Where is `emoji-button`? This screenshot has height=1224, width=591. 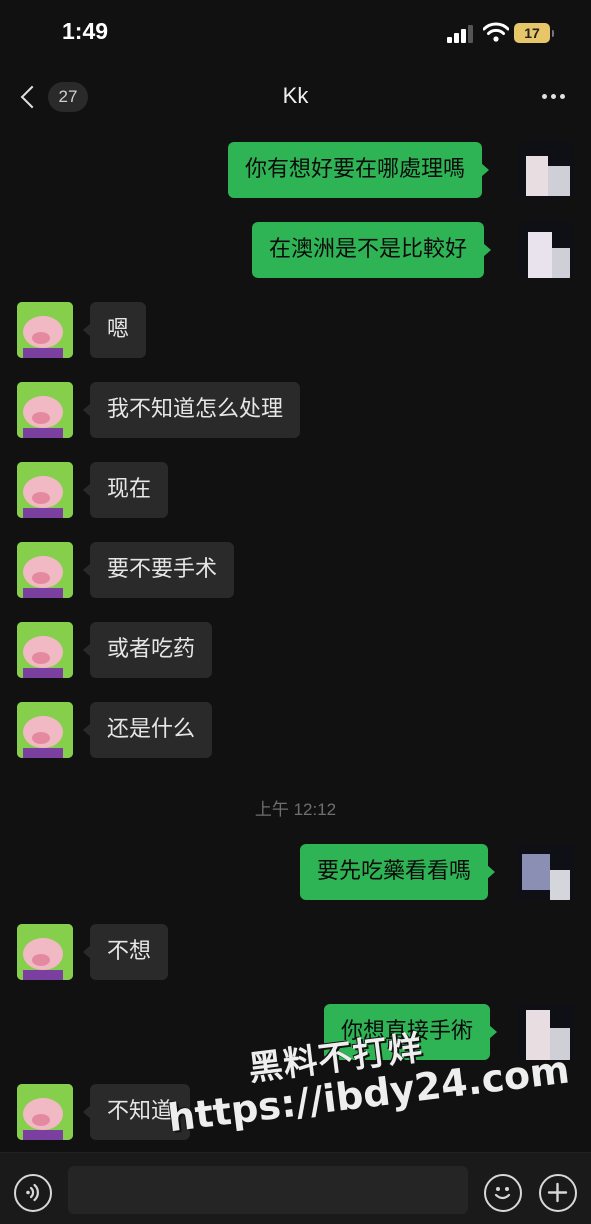 emoji-button is located at coordinates (503, 1193).